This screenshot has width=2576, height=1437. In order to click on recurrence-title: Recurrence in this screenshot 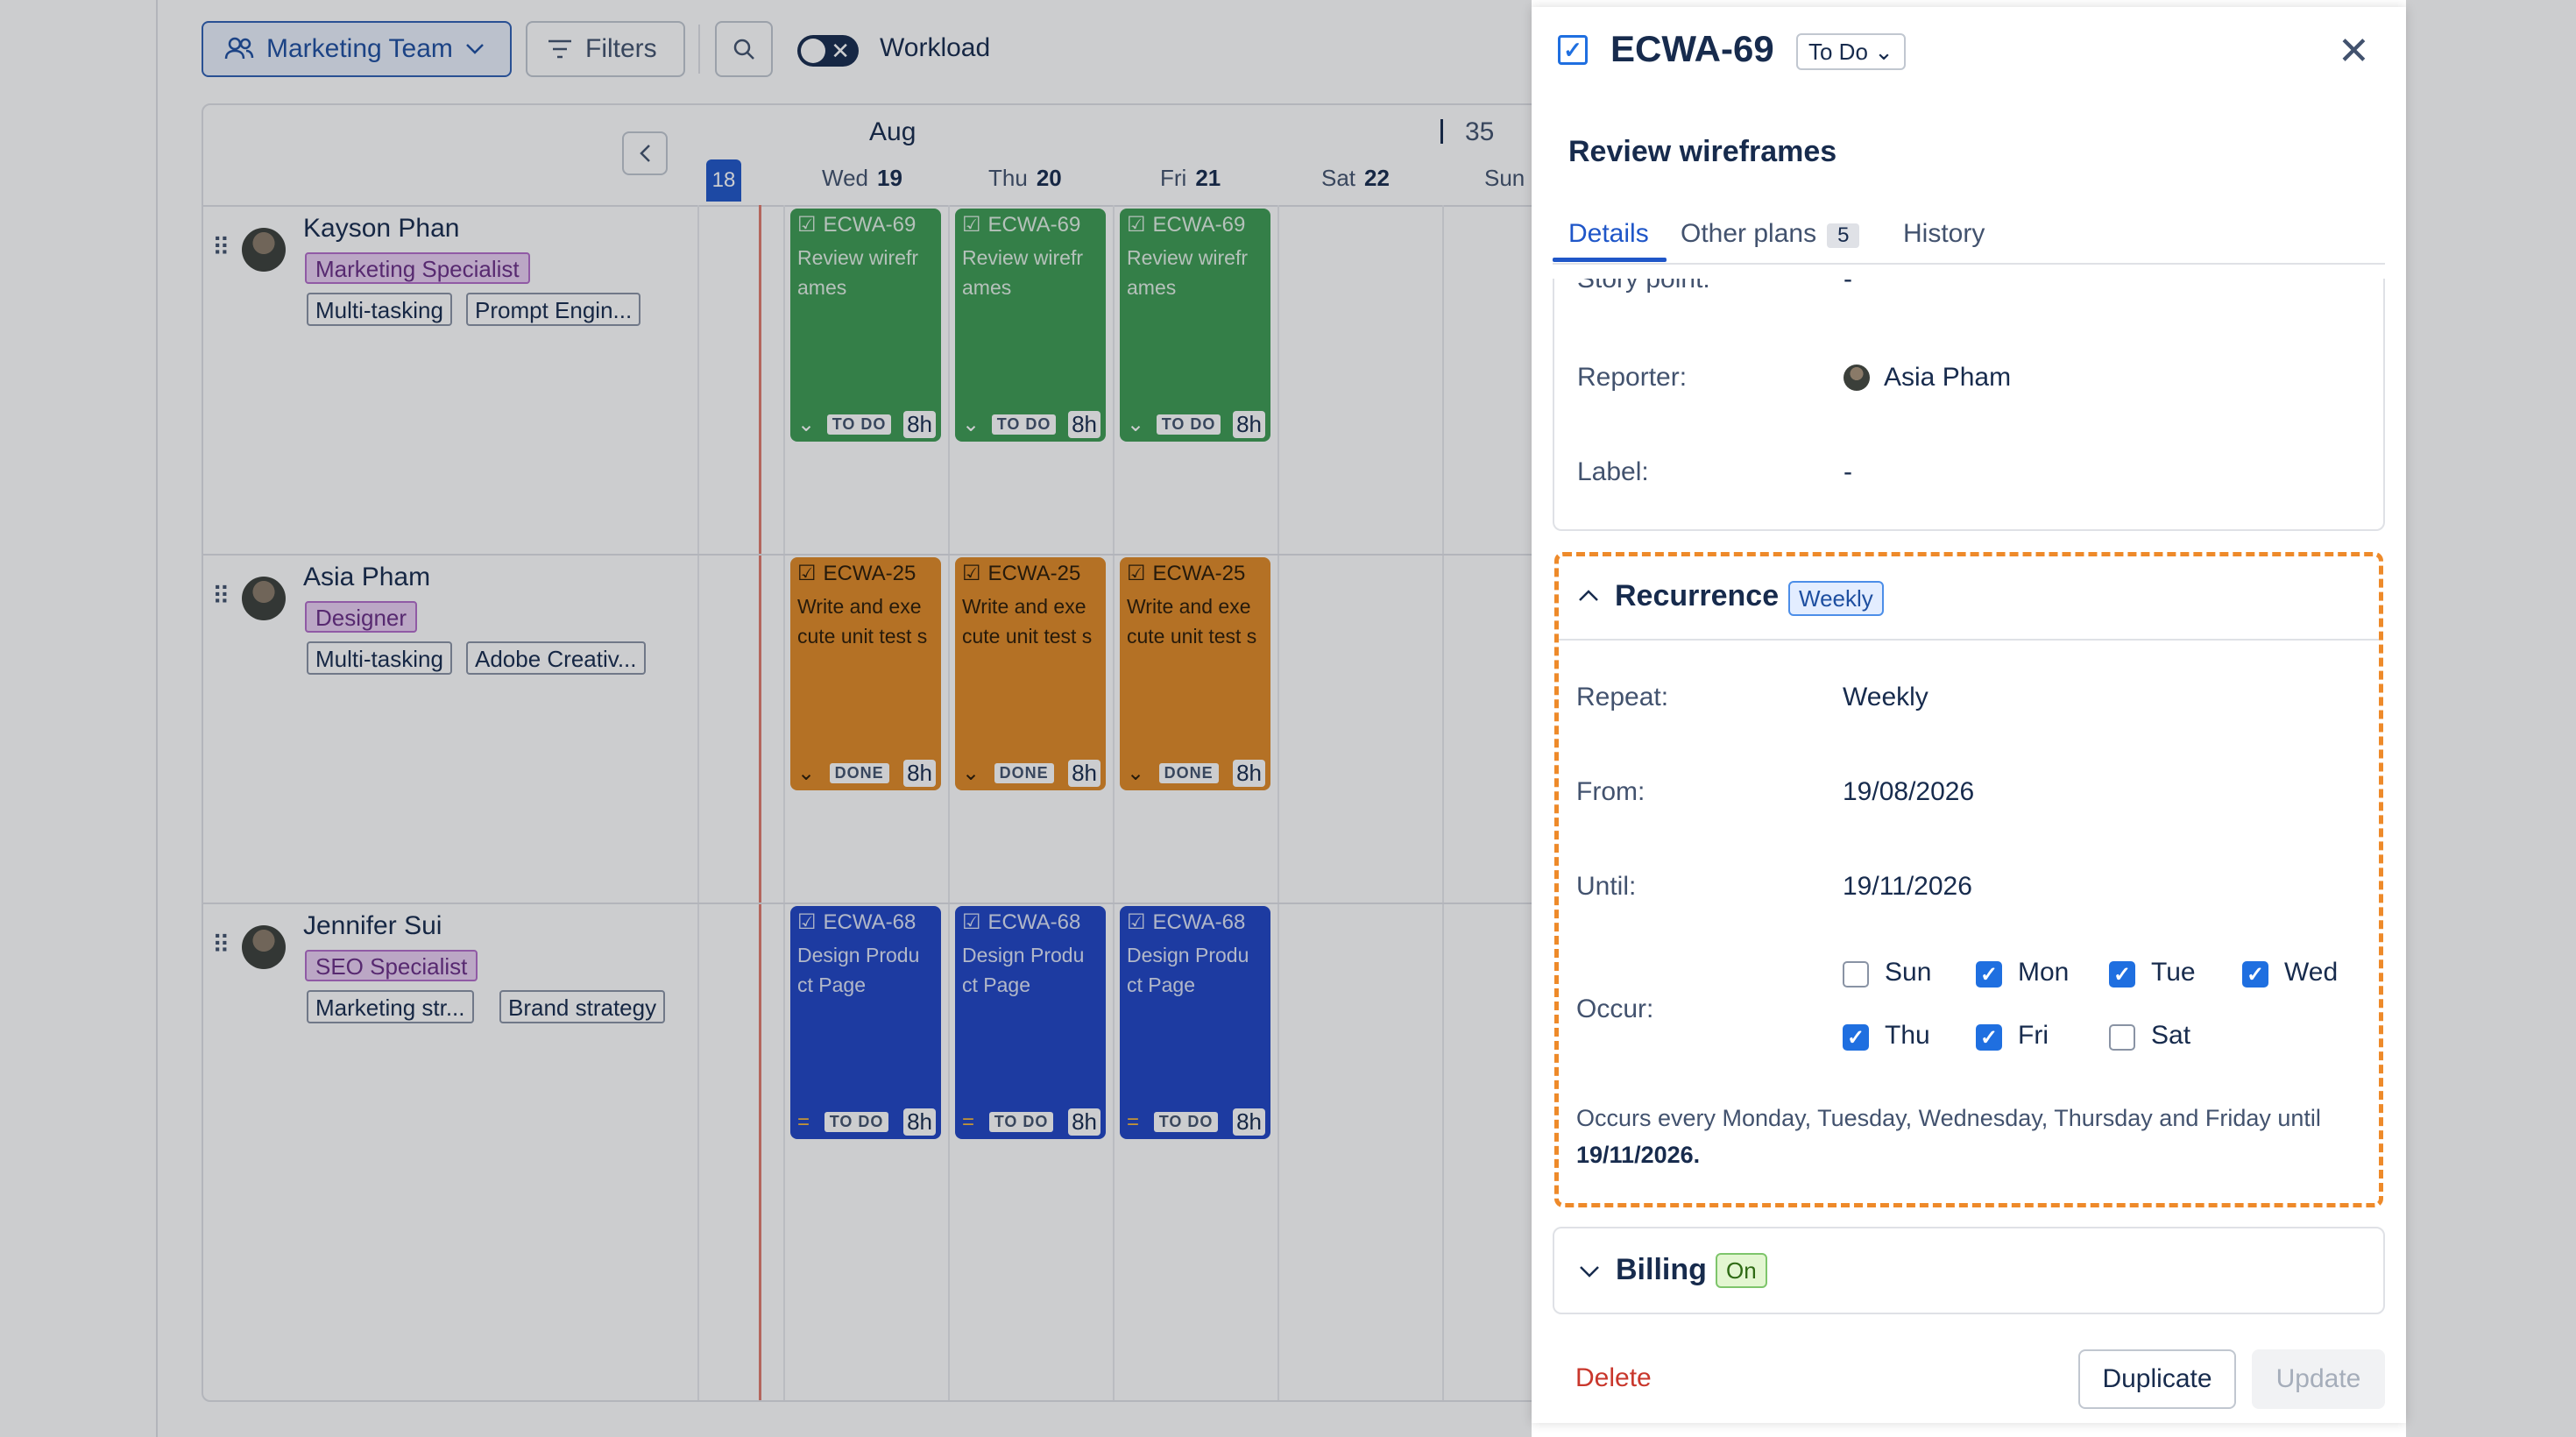, I will do `click(1697, 595)`.